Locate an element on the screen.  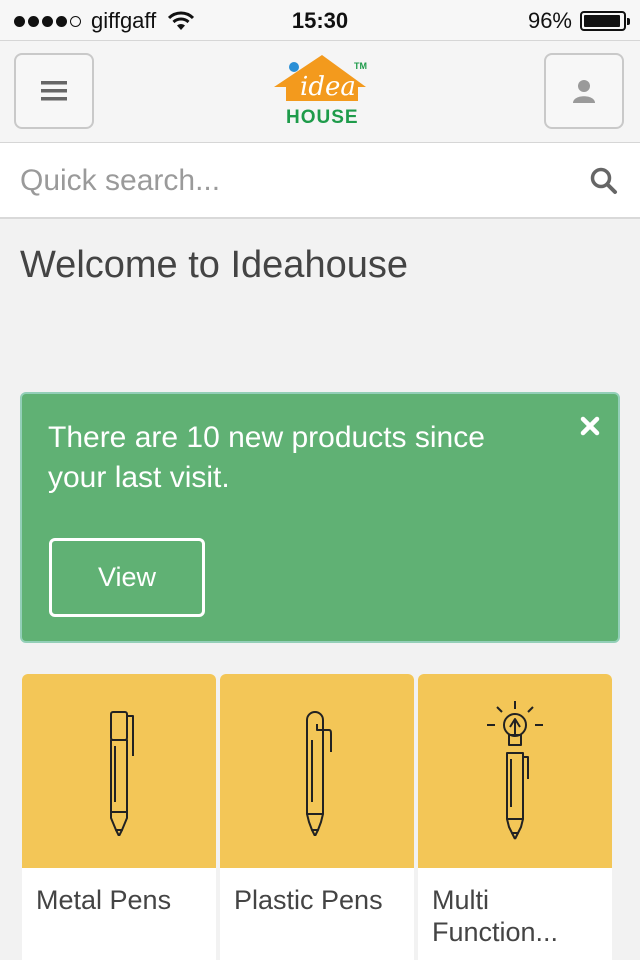
app-header: idea TM HOUSE is located at coordinates (320, 91).